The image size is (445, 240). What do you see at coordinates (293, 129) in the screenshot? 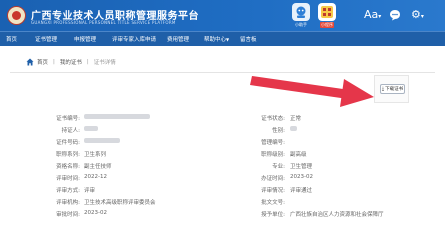
I see `gender-value` at bounding box center [293, 129].